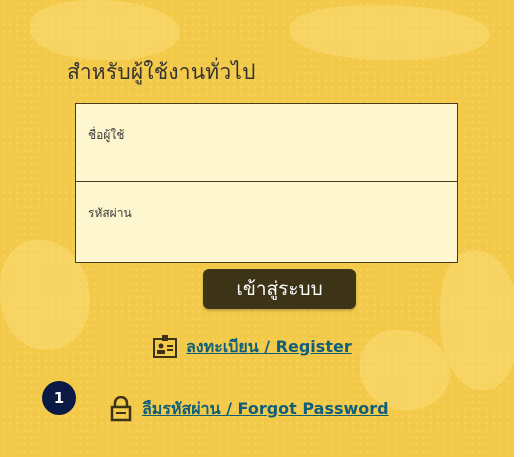 The width and height of the screenshot is (529, 457). What do you see at coordinates (269, 347) in the screenshot?
I see `register-link: ลงทะเบียน / Register` at bounding box center [269, 347].